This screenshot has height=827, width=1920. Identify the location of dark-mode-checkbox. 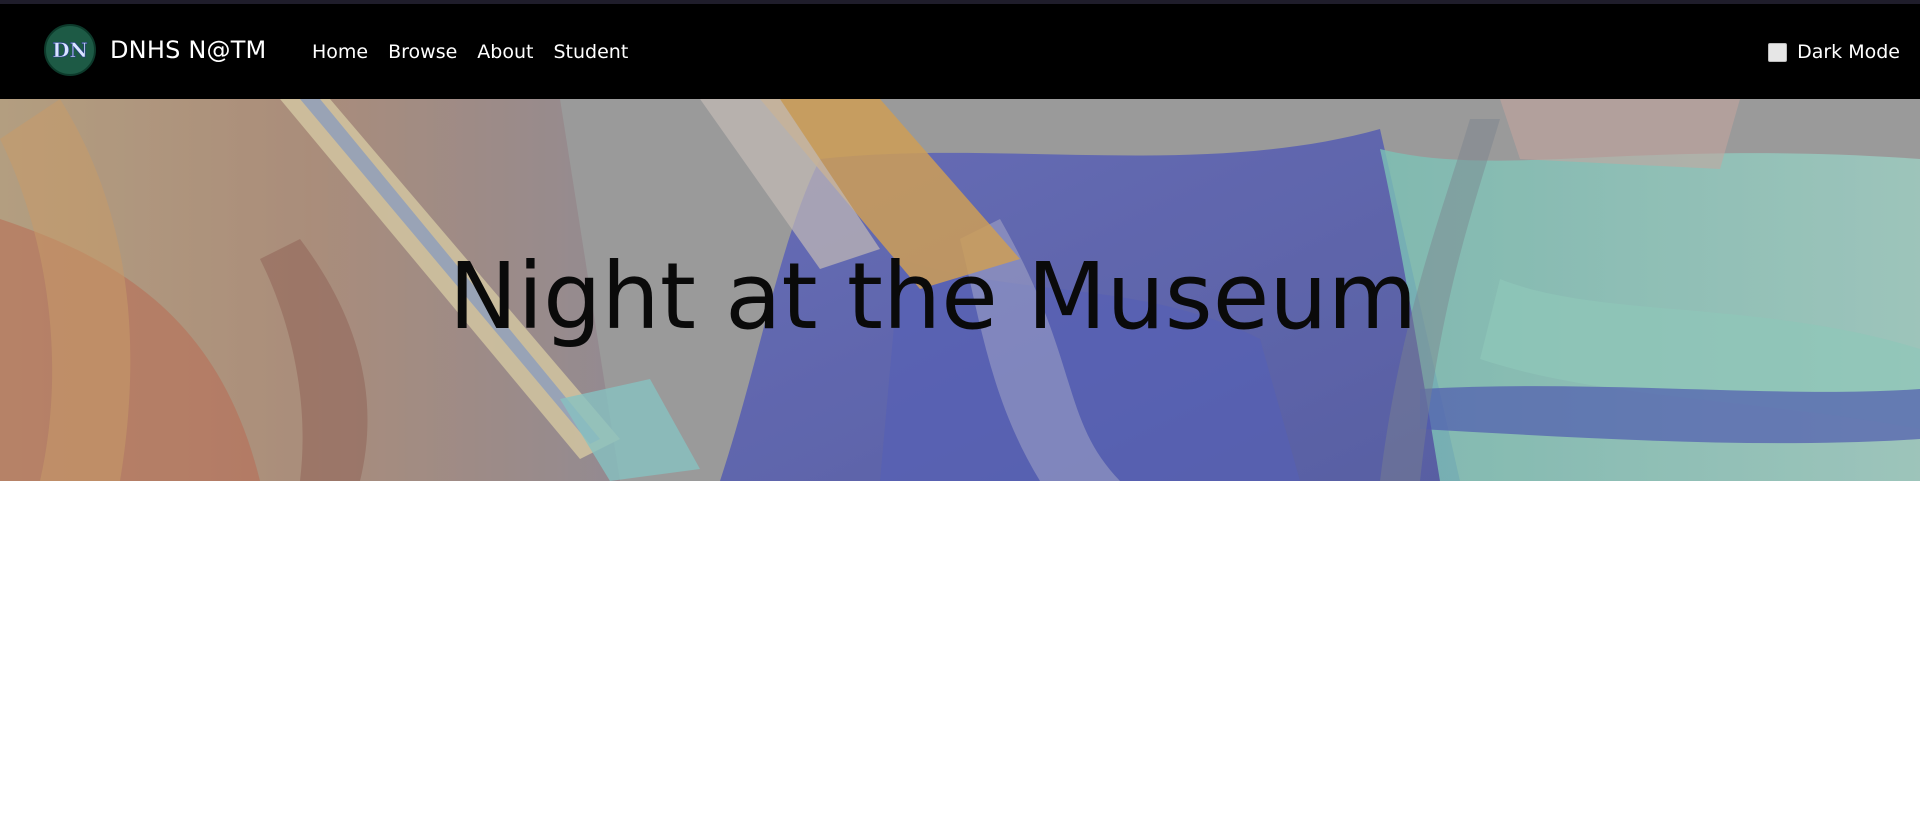
(1778, 52).